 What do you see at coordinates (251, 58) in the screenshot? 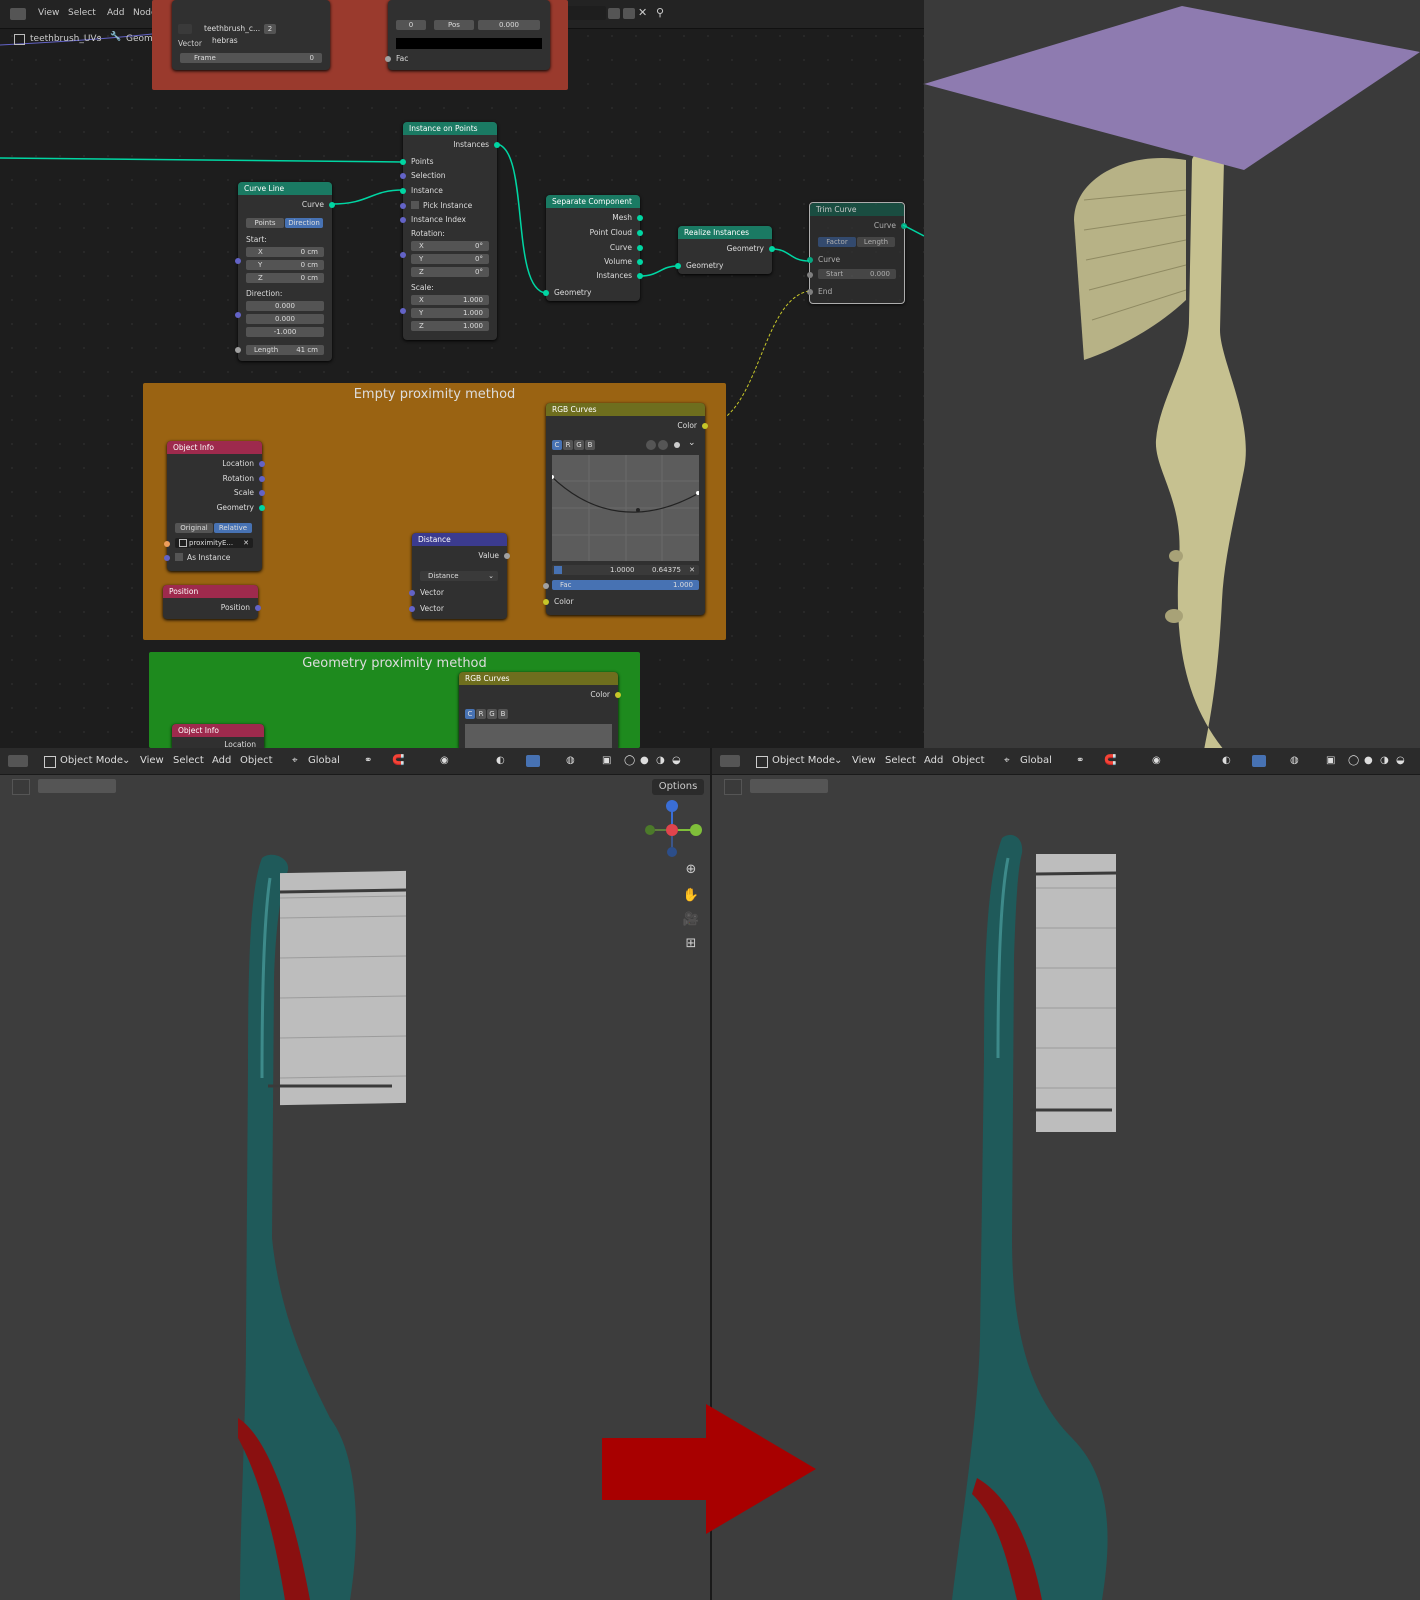
I see `frame-field: Frame 0` at bounding box center [251, 58].